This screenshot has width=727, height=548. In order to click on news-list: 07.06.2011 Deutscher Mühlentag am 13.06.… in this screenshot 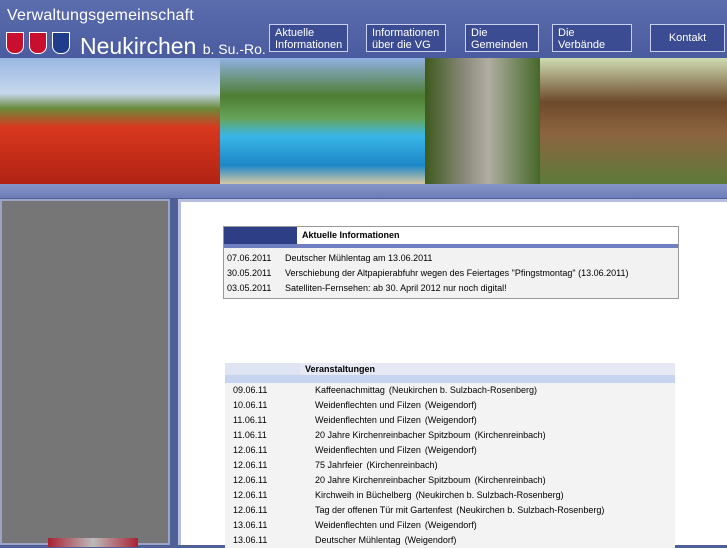, I will do `click(451, 273)`.